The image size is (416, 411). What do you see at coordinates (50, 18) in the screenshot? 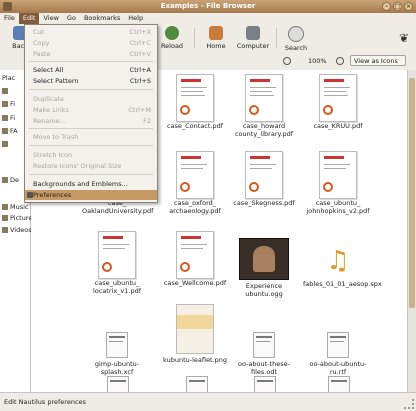
I see `menu-view: View` at bounding box center [50, 18].